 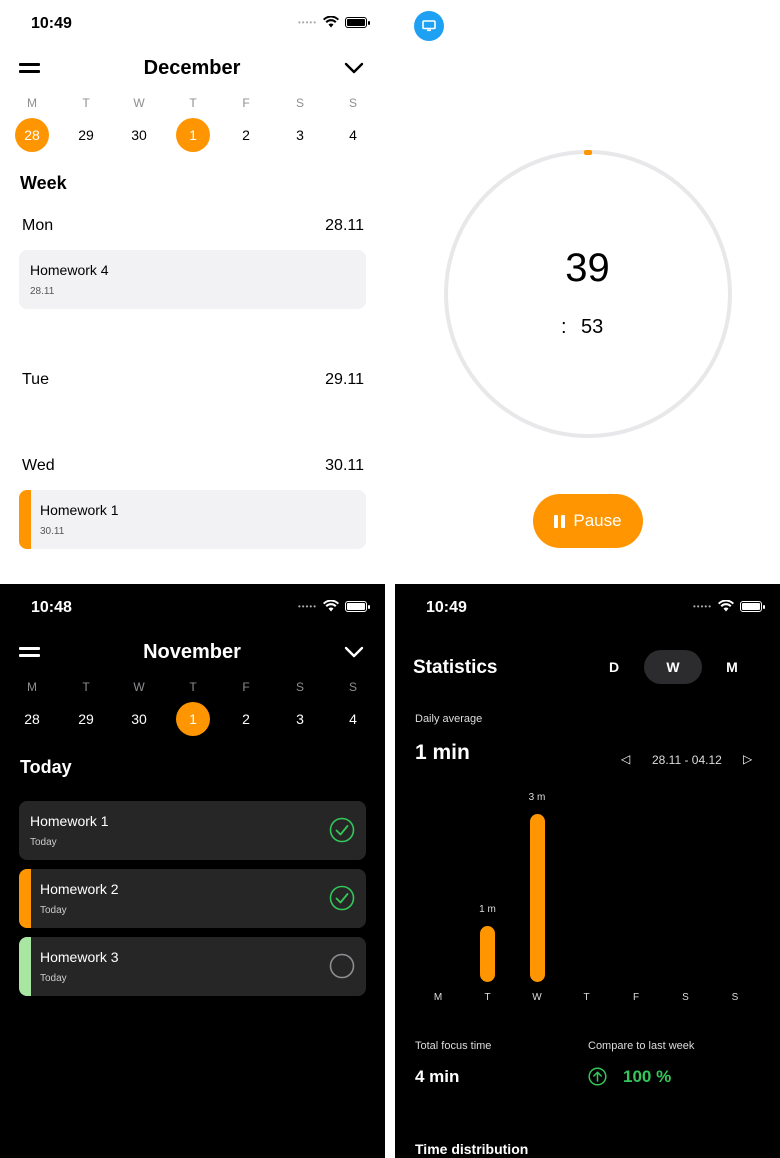 What do you see at coordinates (38, 225) in the screenshot?
I see `day-group-label: Mon` at bounding box center [38, 225].